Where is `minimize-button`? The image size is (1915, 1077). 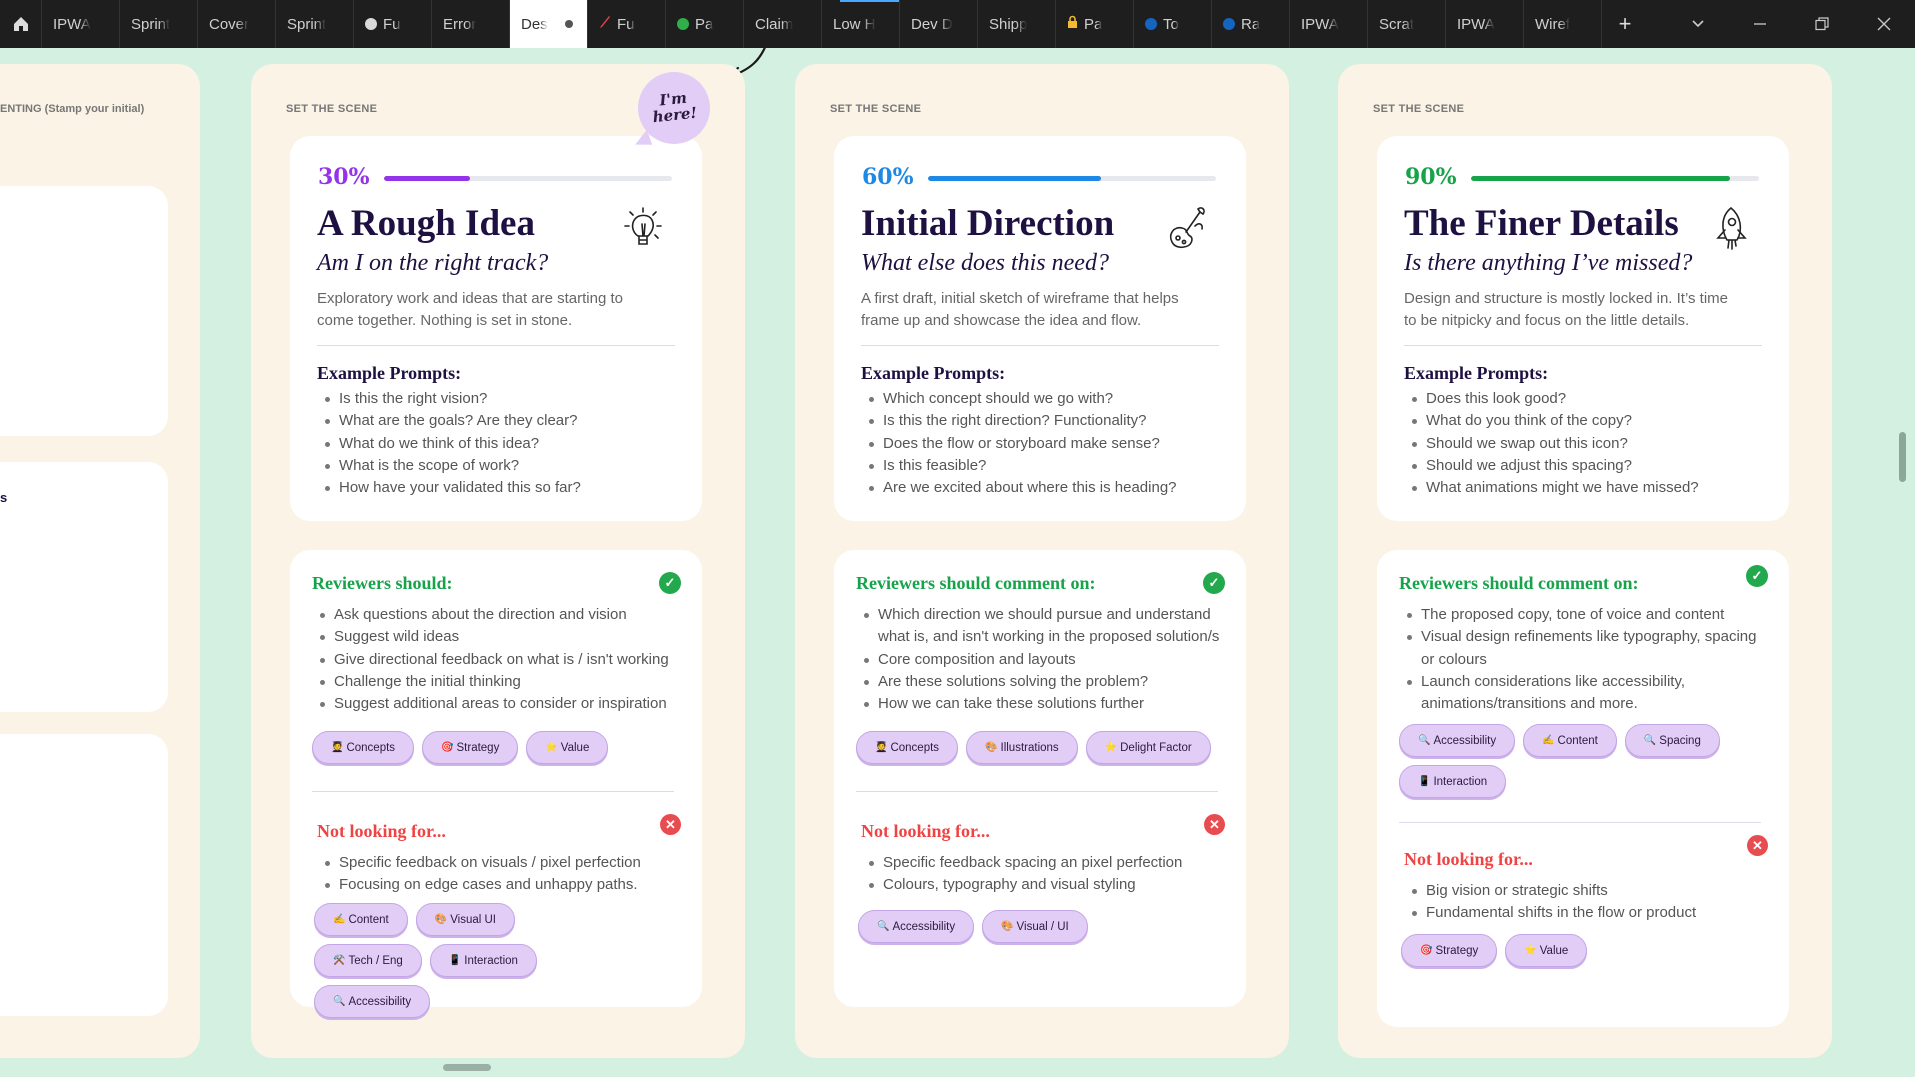
minimize-button is located at coordinates (1760, 24).